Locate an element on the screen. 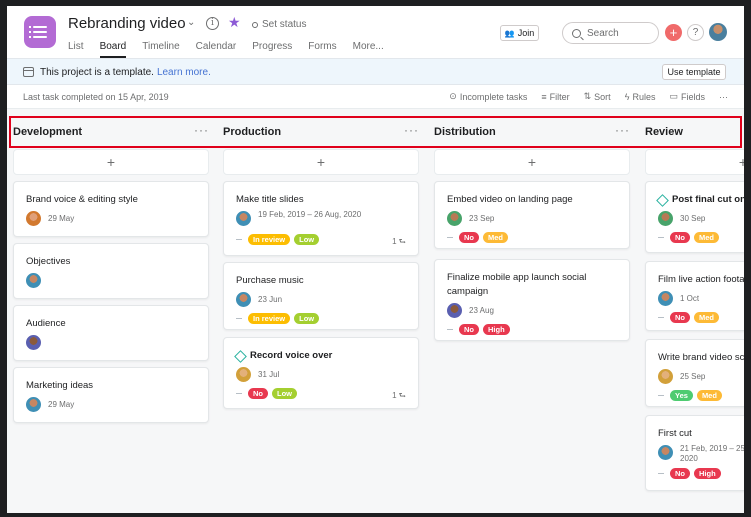 This screenshot has width=751, height=517. task-title: First cut is located at coordinates (675, 433).